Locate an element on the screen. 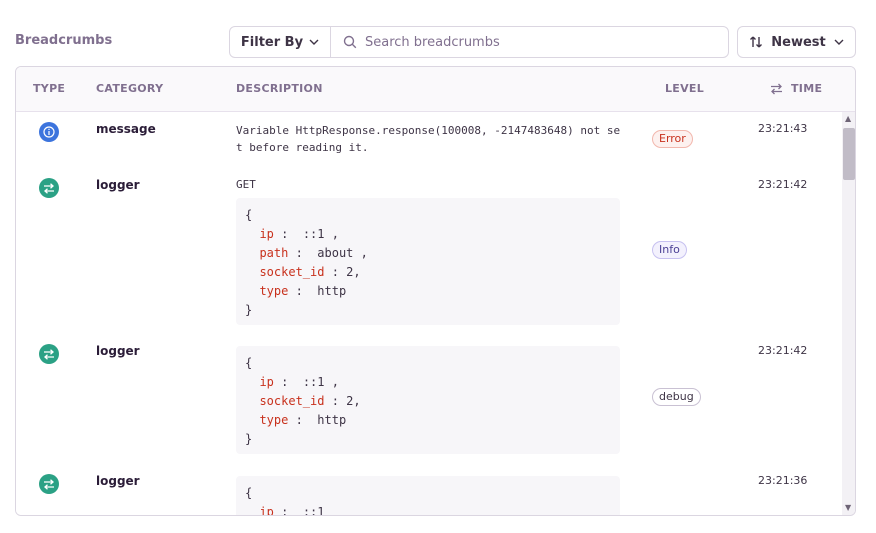 This screenshot has width=876, height=533. code-value: about is located at coordinates (335, 253).